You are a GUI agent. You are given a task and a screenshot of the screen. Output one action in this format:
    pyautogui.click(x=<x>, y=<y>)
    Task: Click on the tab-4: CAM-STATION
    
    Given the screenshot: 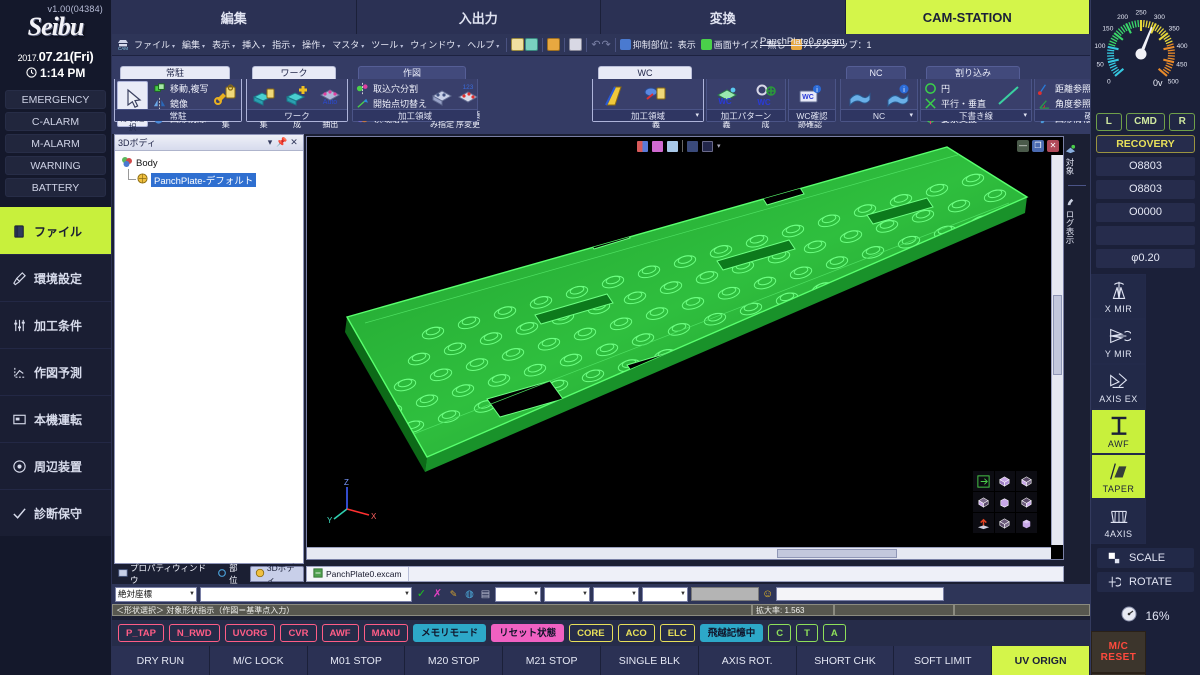 What is the action you would take?
    pyautogui.click(x=967, y=17)
    